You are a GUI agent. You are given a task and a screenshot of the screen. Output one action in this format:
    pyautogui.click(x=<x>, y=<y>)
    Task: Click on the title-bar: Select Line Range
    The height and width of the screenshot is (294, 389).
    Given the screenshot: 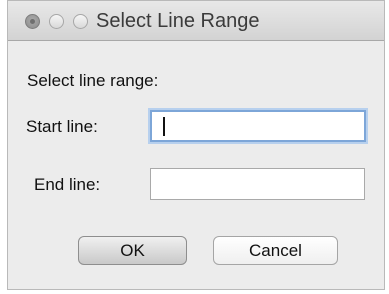 What is the action you would take?
    pyautogui.click(x=196, y=21)
    